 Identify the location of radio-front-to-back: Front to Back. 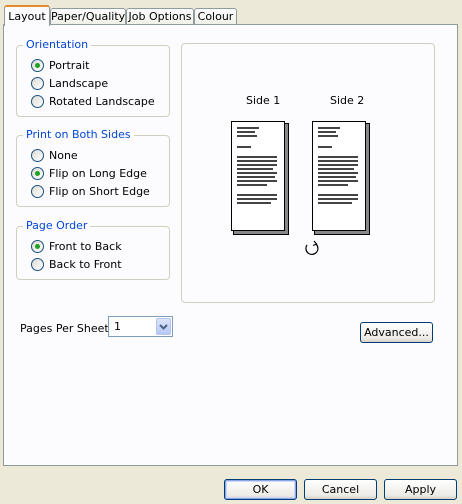
(76, 246).